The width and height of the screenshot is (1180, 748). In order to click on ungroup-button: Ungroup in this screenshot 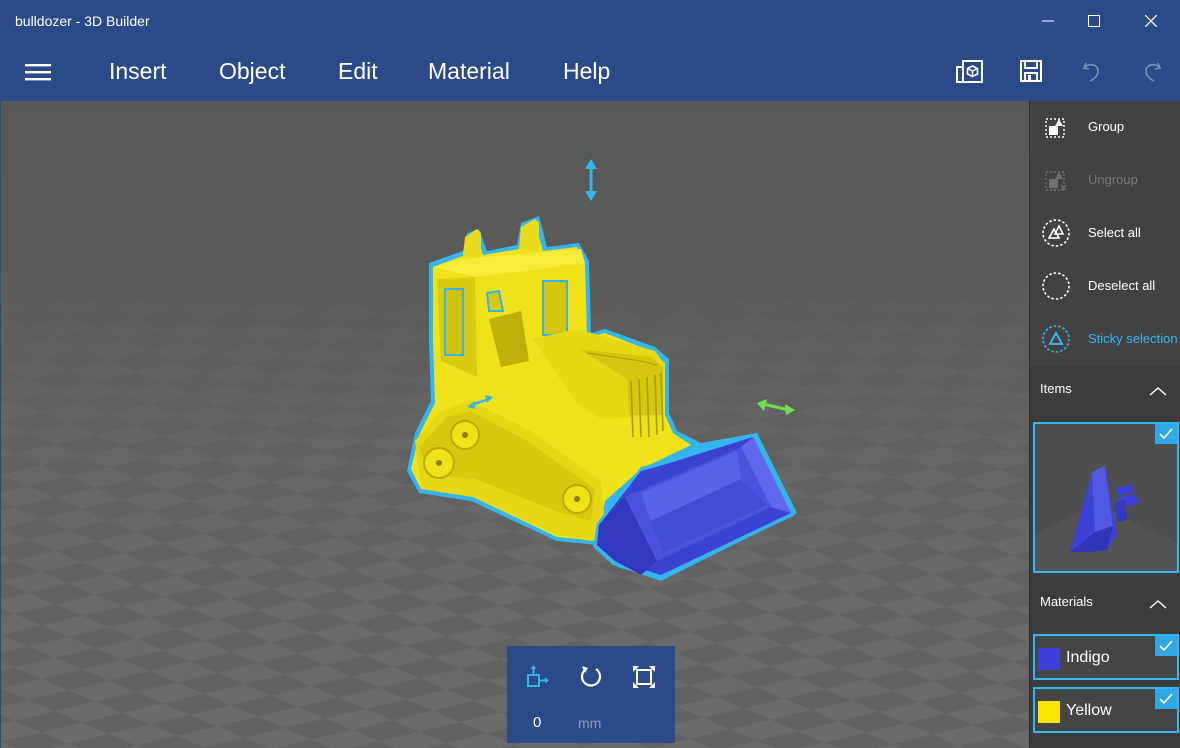, I will do `click(1105, 180)`.